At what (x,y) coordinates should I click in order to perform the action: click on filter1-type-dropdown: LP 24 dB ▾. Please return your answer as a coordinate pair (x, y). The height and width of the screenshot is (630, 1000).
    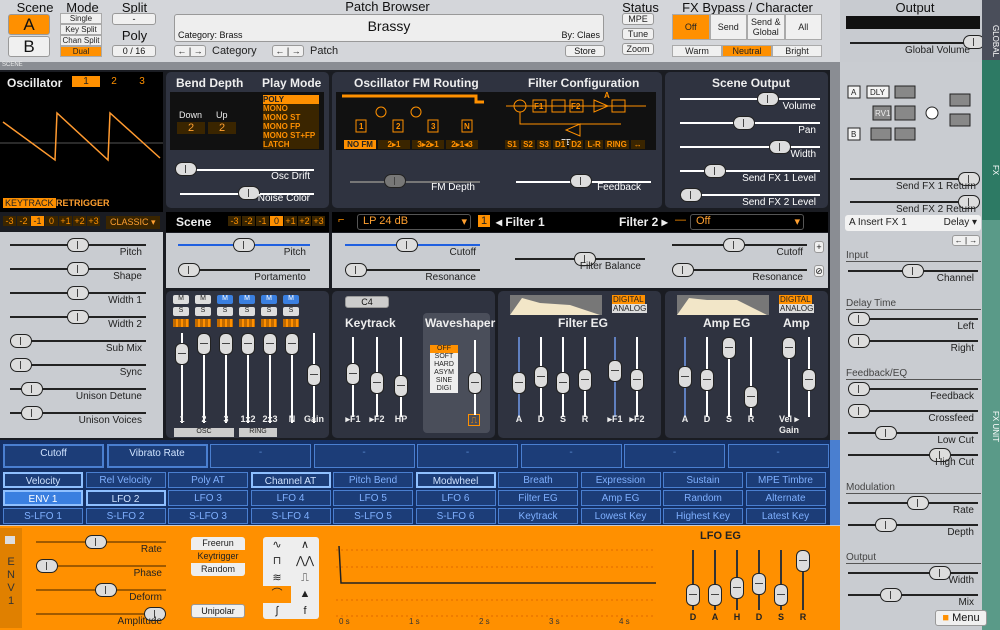
    Looking at the image, I should click on (414, 222).